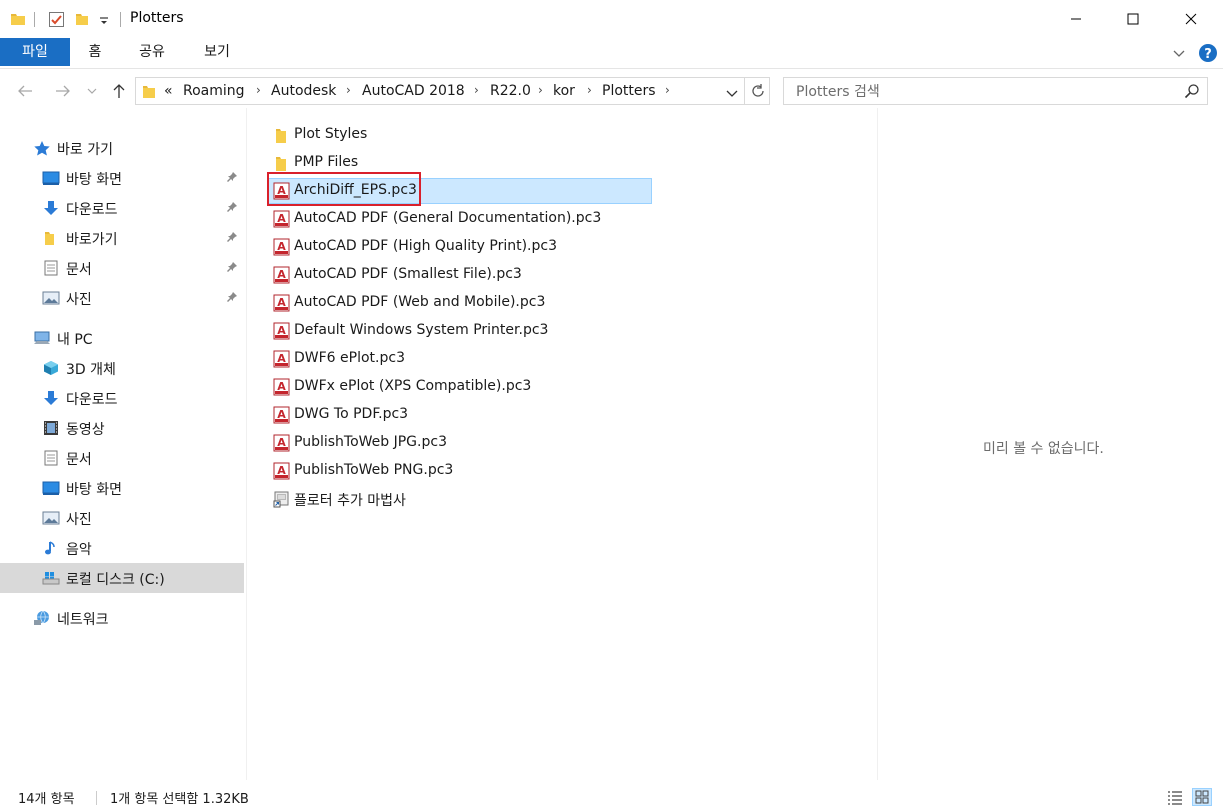  What do you see at coordinates (122, 398) in the screenshot?
I see `nav-item-downloads-pc: 다운로드` at bounding box center [122, 398].